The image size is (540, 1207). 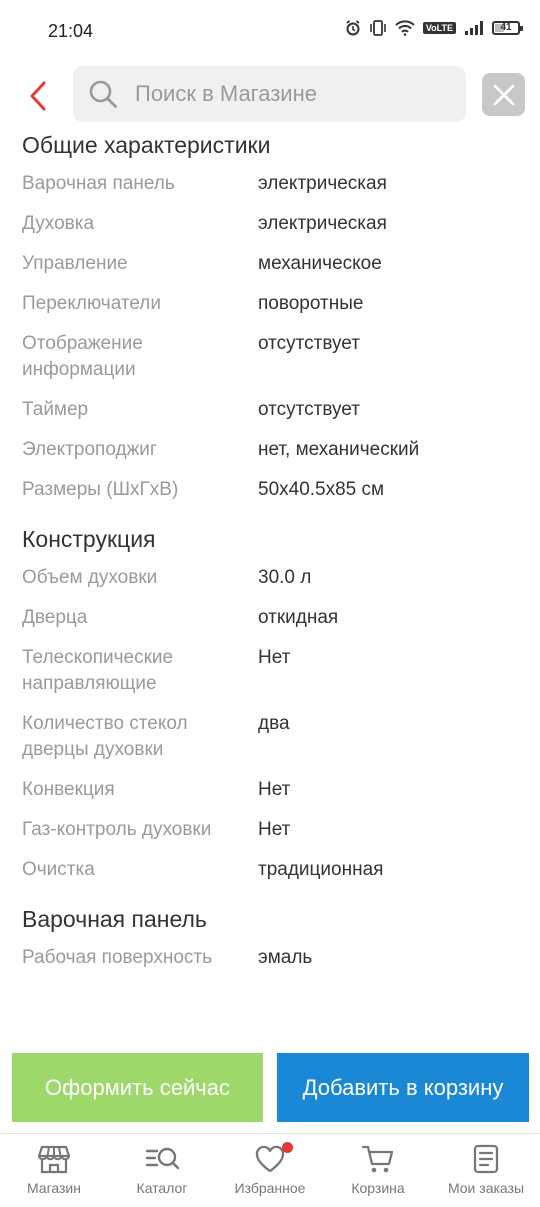 What do you see at coordinates (105, 736) in the screenshot?
I see `spec-label: Количество стекол дверцы духовки` at bounding box center [105, 736].